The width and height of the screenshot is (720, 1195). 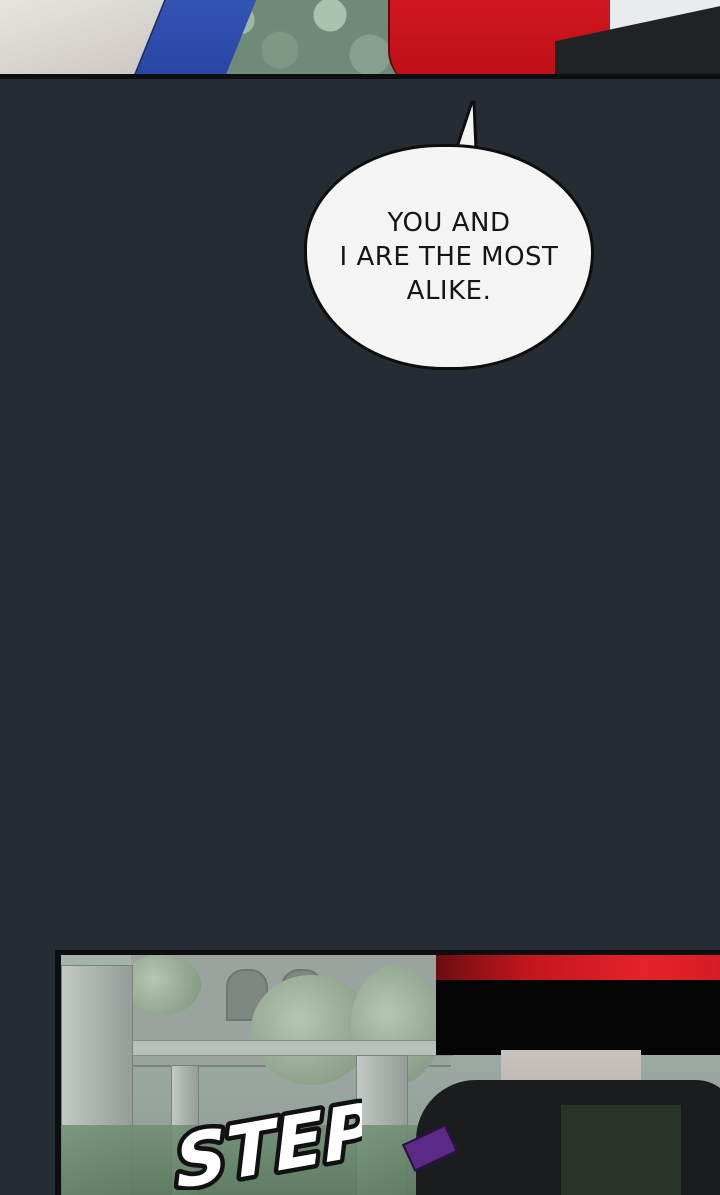 What do you see at coordinates (161, 985) in the screenshot?
I see `tree` at bounding box center [161, 985].